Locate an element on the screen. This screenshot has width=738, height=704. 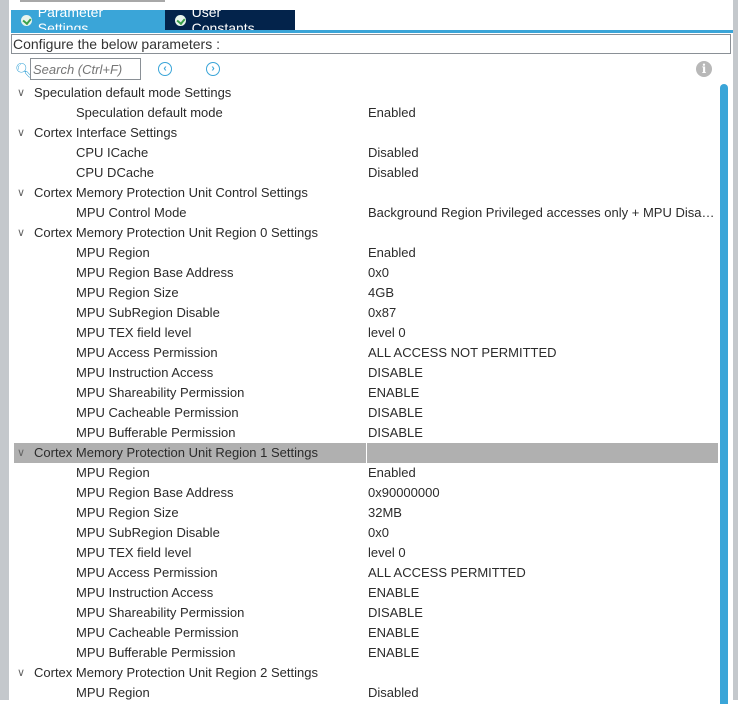
parameter-row: MPU Region Base Address 0x90000000 is located at coordinates (366, 493).